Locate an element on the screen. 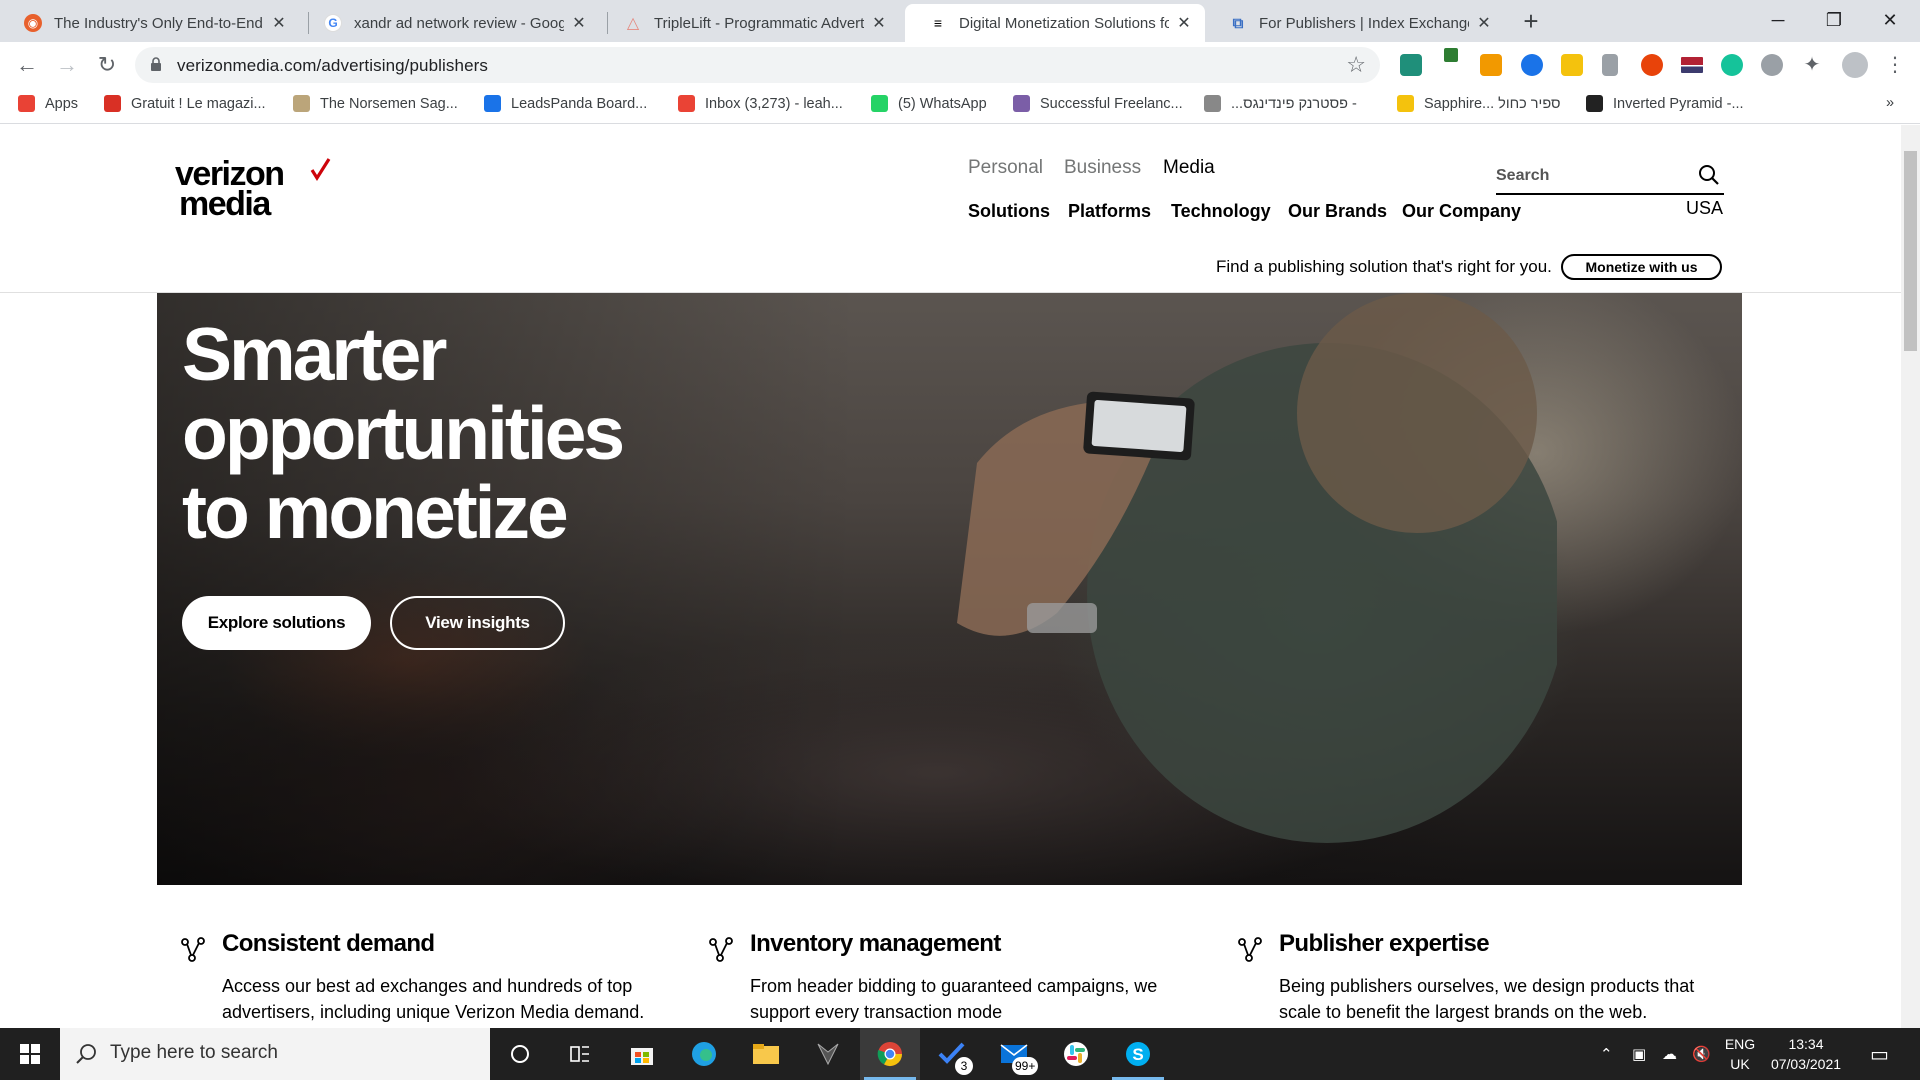  windows-start-button is located at coordinates (30, 1054).